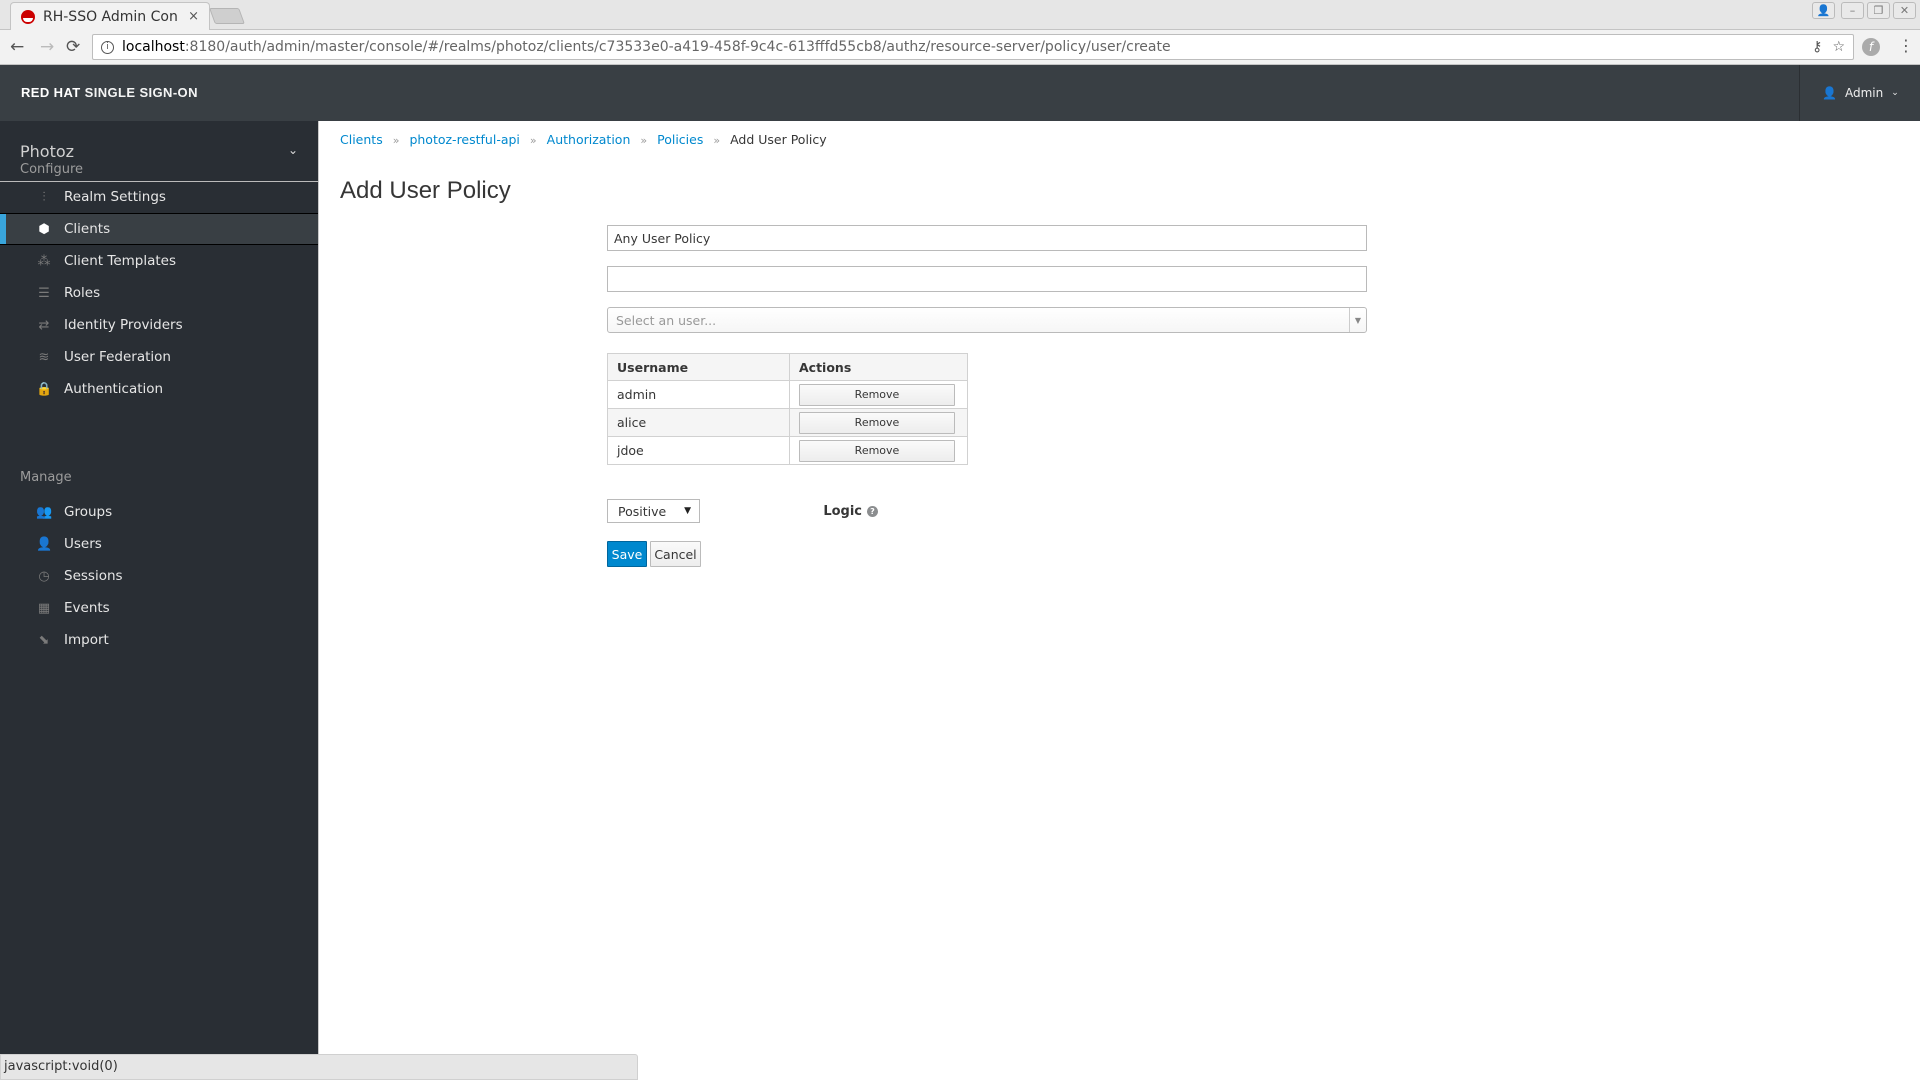 This screenshot has height=1080, width=1920. I want to click on lock-icon: 🔒, so click(44, 389).